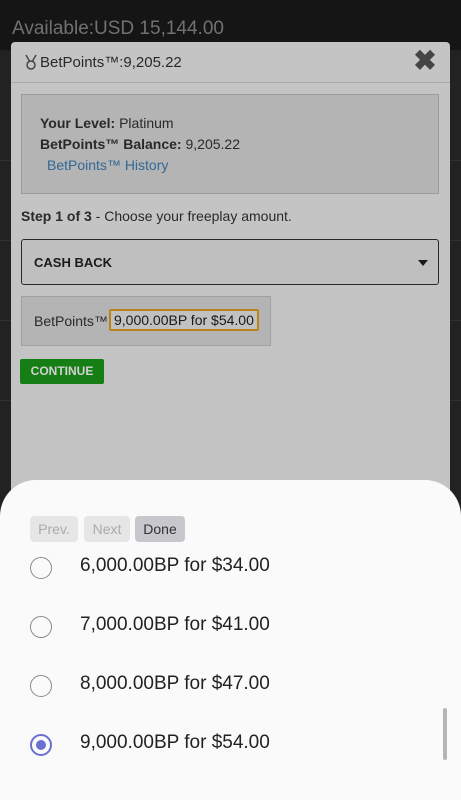 The width and height of the screenshot is (461, 800). I want to click on radio-button-selected, so click(41, 745).